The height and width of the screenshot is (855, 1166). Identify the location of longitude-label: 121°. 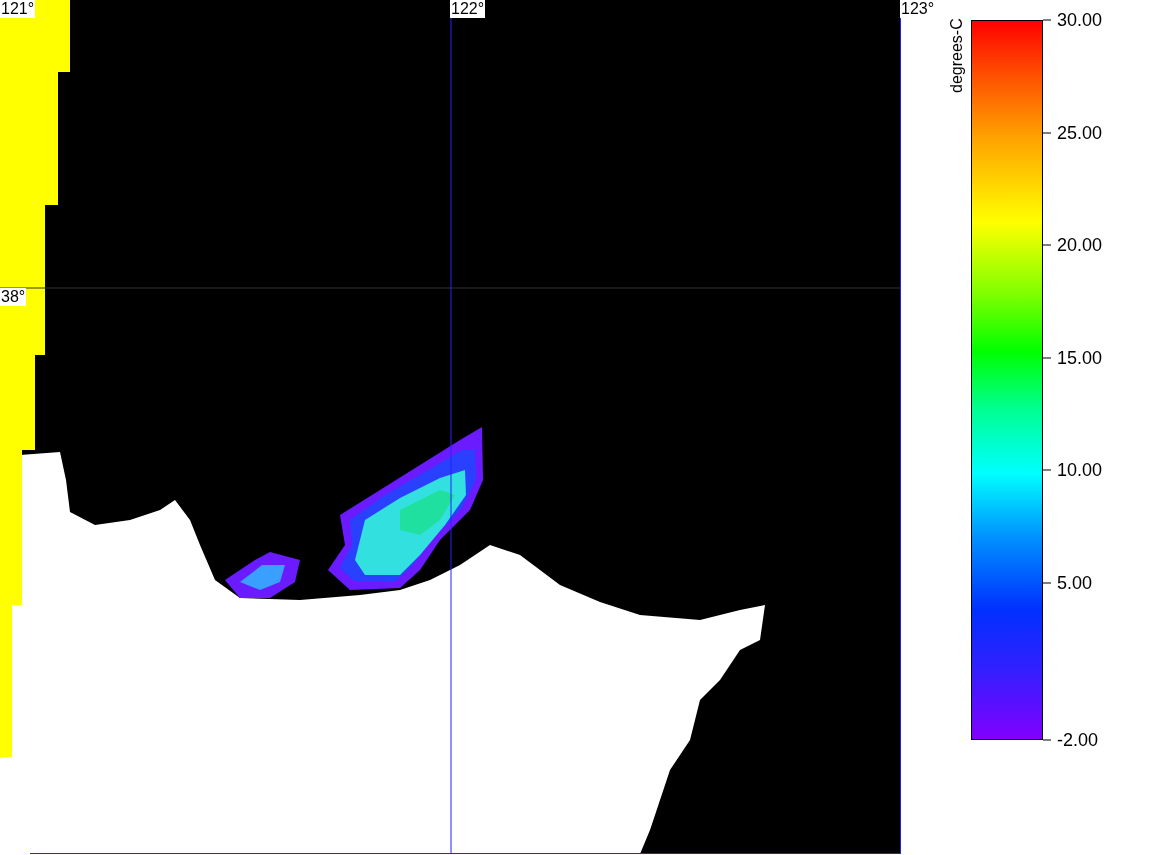
(18, 9).